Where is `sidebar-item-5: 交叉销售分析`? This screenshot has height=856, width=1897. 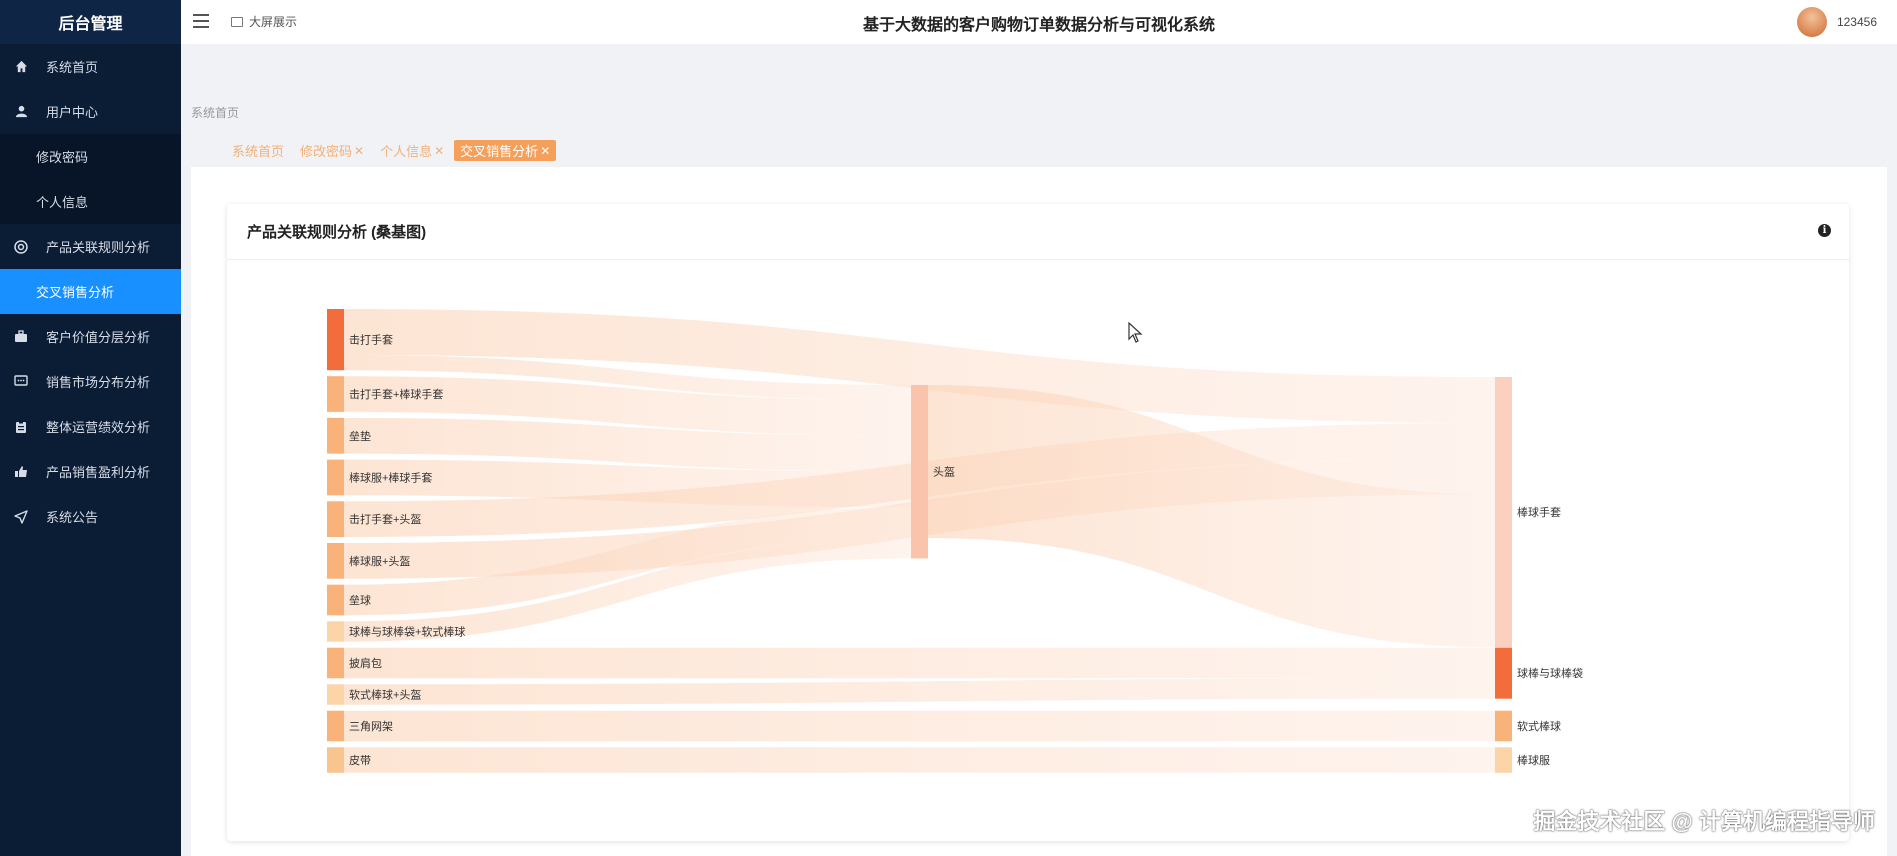
sidebar-item-5: 交叉销售分析 is located at coordinates (90, 291).